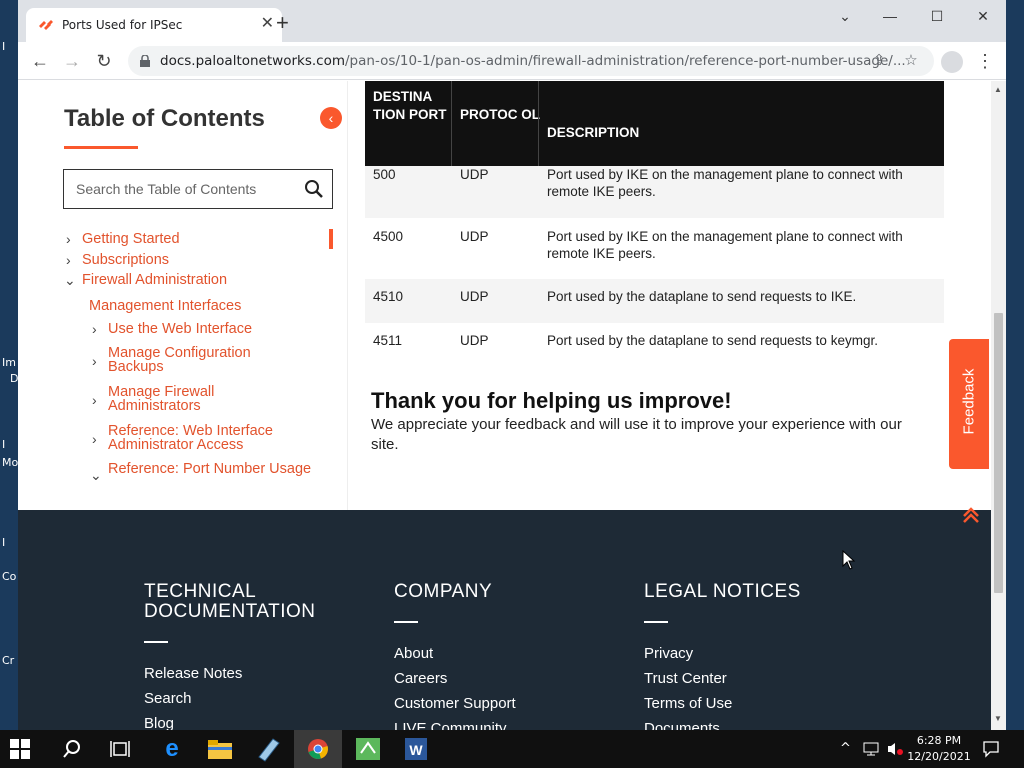 The image size is (1024, 768). Describe the element at coordinates (388, 296) in the screenshot. I see `cell-port: 4510` at that location.